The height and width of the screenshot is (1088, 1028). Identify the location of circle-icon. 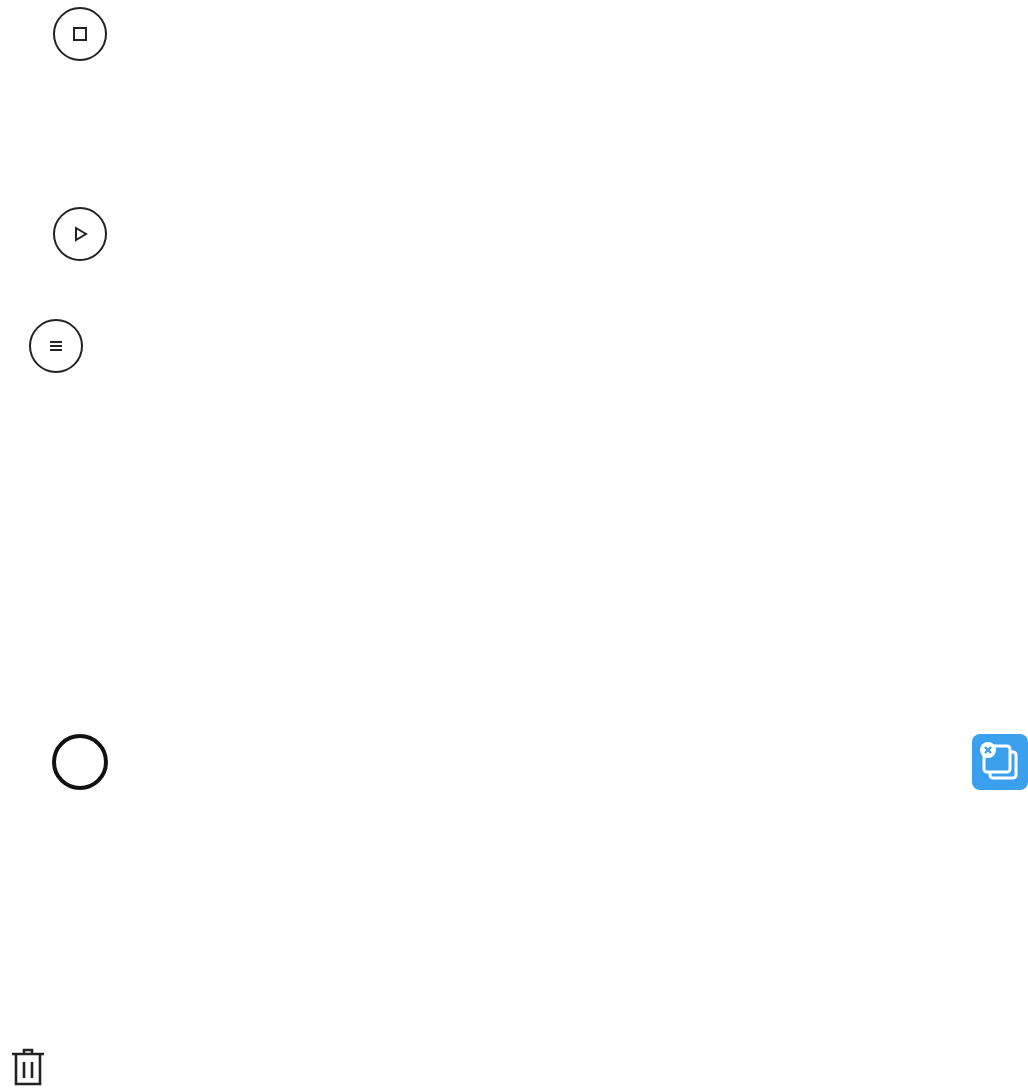
(80, 762).